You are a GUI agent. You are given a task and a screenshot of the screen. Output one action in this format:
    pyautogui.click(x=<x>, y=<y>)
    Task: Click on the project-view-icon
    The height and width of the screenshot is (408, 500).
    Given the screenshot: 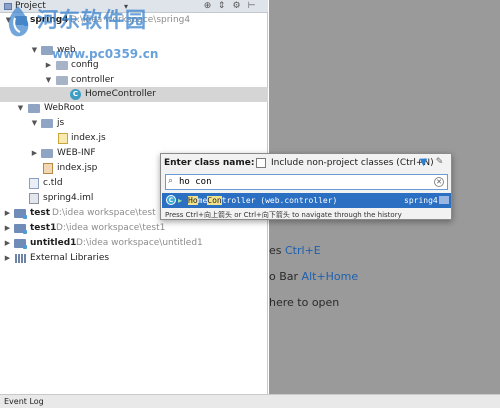 What is the action you would take?
    pyautogui.click(x=8, y=6)
    